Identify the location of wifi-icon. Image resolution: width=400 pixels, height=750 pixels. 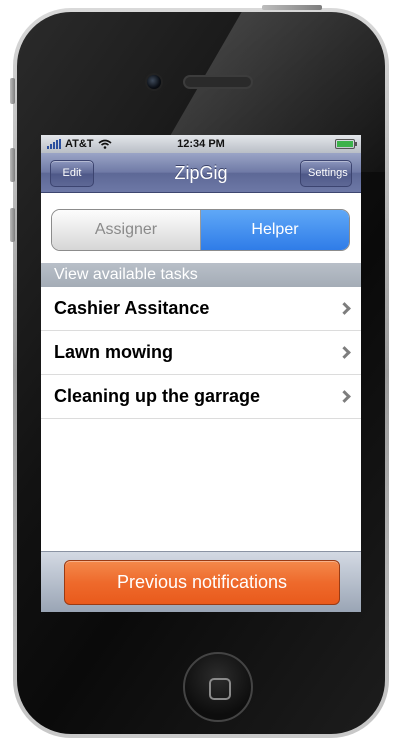
(105, 144).